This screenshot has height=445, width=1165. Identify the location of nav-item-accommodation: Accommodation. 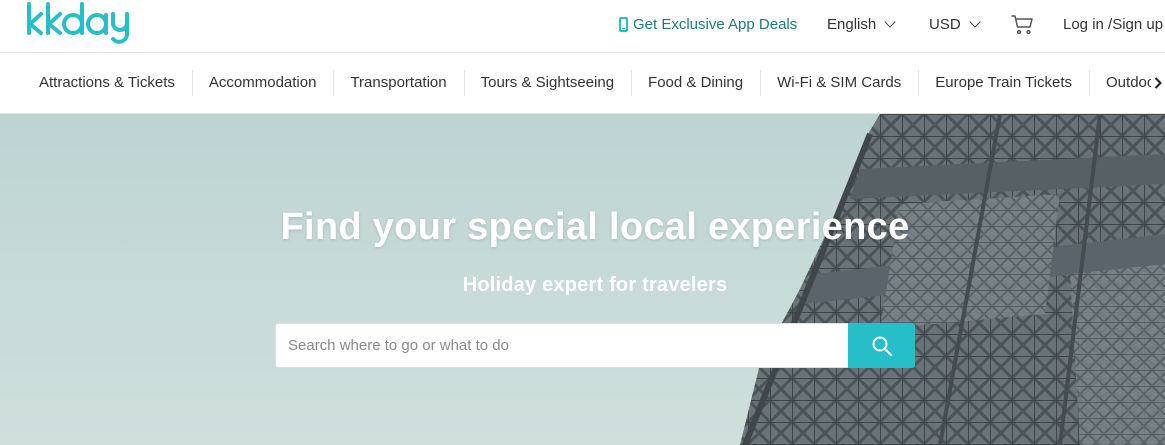
(262, 83).